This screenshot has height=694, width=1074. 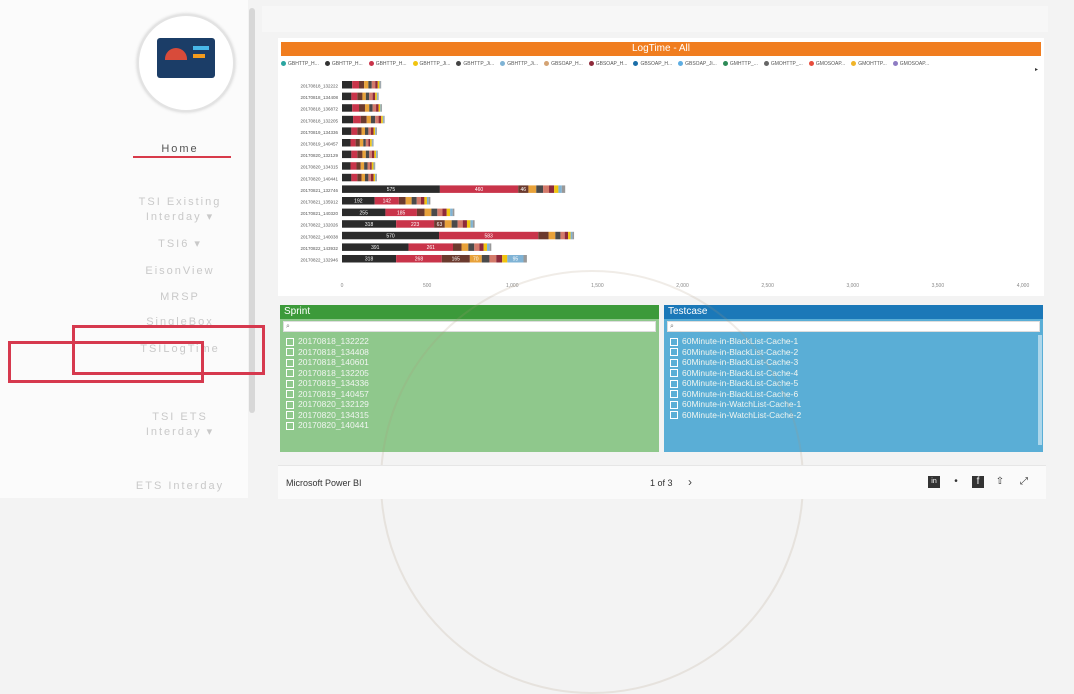 What do you see at coordinates (956, 482) in the screenshot?
I see `twitter-icon: •` at bounding box center [956, 482].